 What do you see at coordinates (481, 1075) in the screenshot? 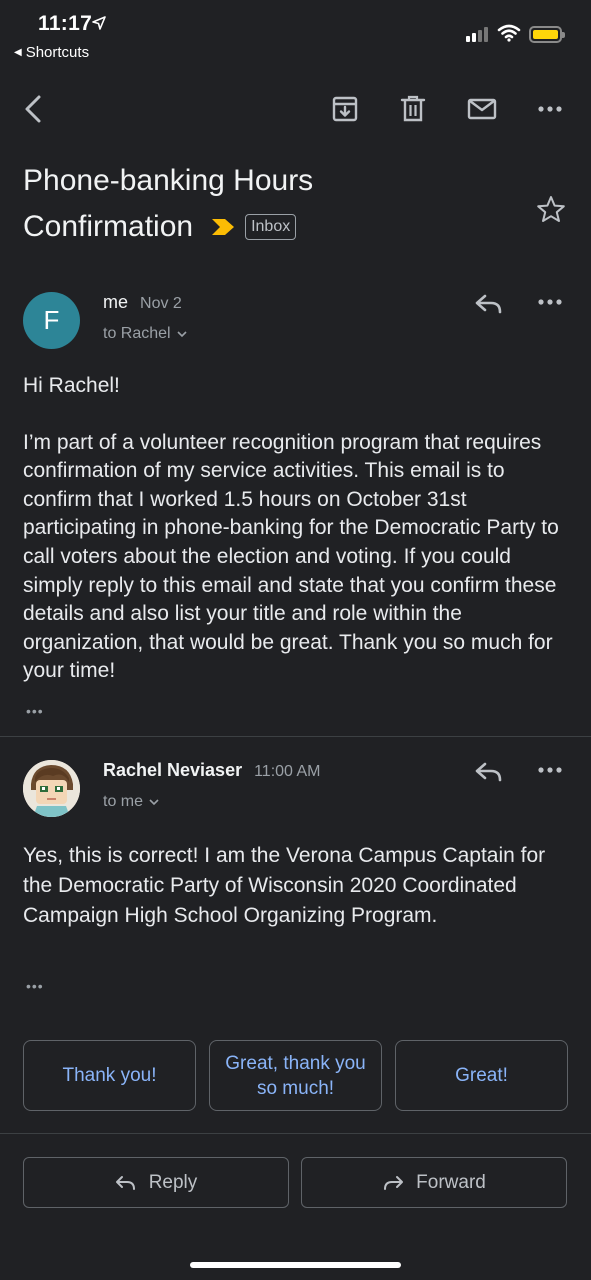
I see `smart-reply-chip: Great!` at bounding box center [481, 1075].